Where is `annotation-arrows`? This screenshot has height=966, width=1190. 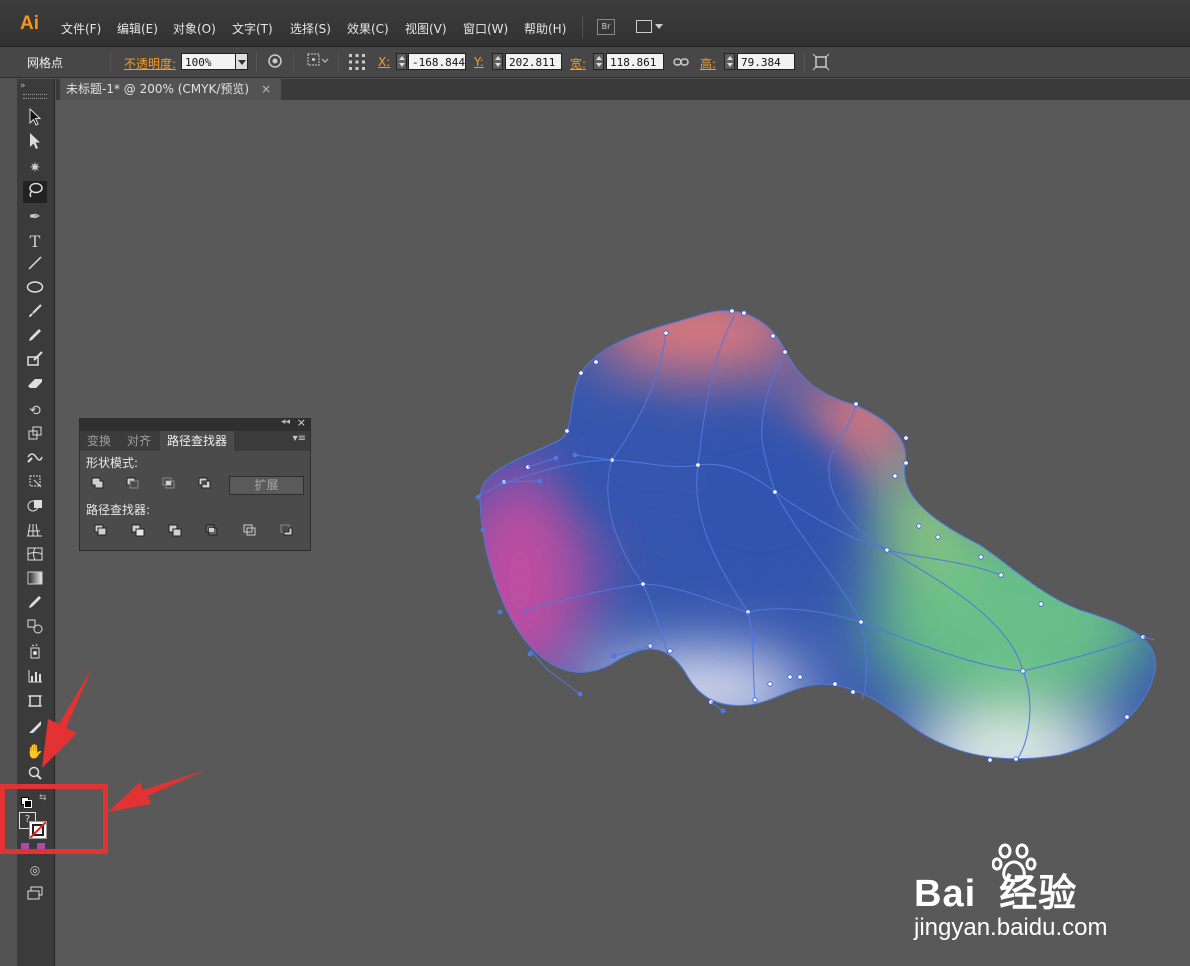
annotation-arrows is located at coordinates (123, 740).